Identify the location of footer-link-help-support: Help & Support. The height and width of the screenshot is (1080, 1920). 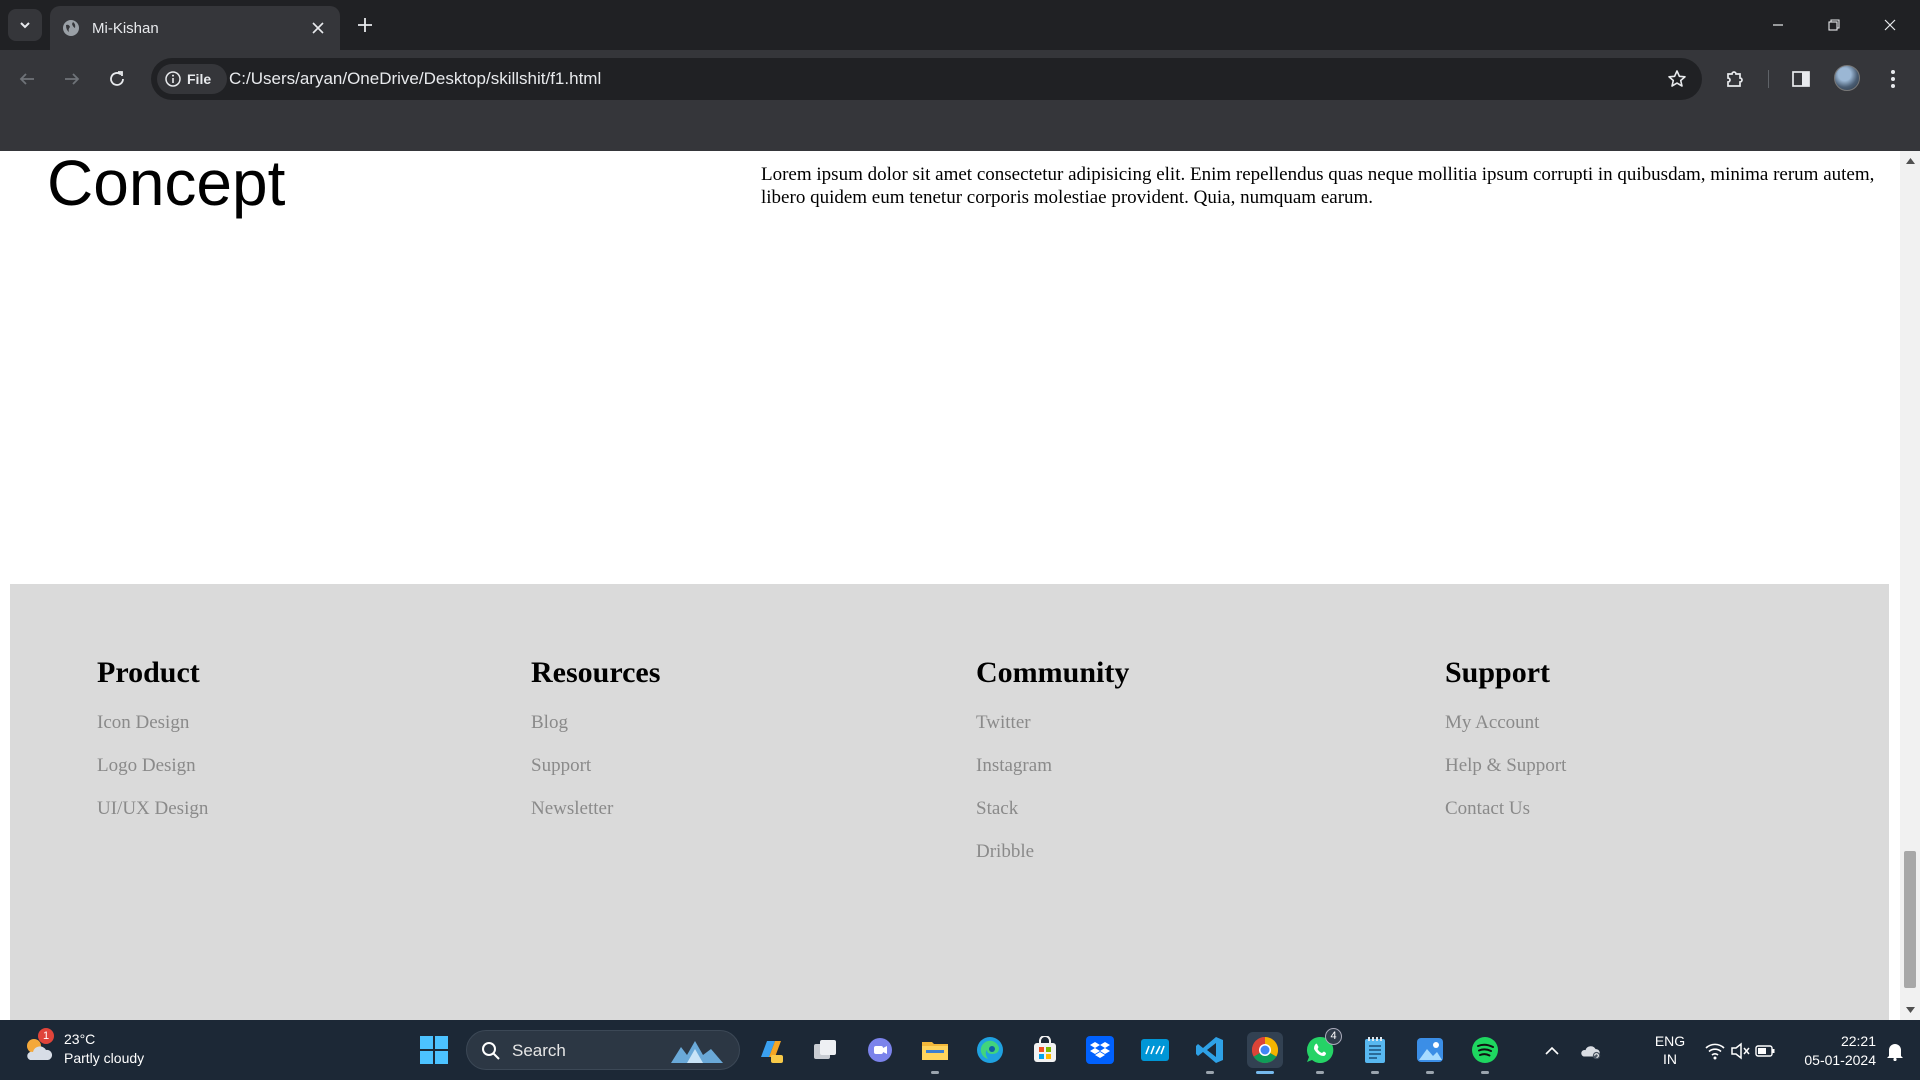
(1505, 776).